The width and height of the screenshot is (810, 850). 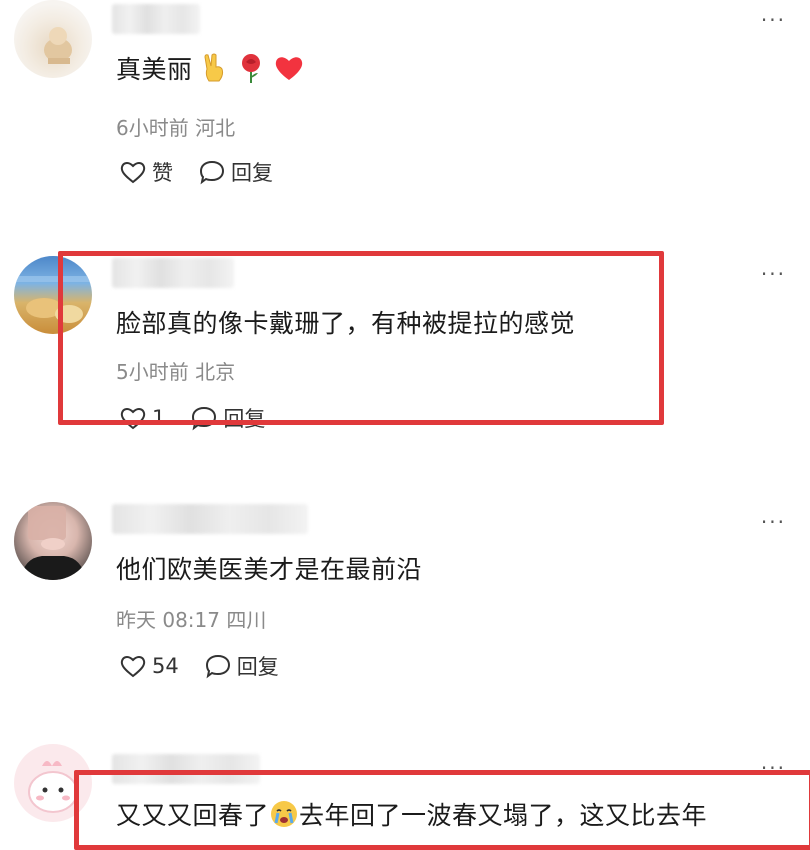 I want to click on comment-meta: 6小时前 河北, so click(x=176, y=128).